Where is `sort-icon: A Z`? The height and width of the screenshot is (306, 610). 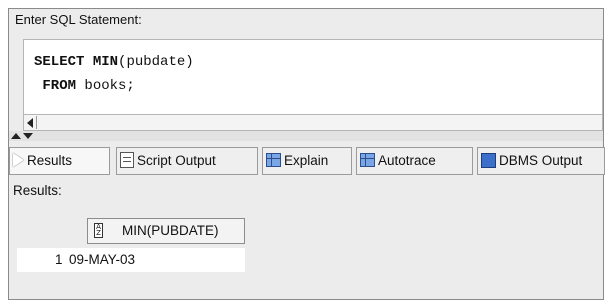
sort-icon: A Z is located at coordinates (98, 230).